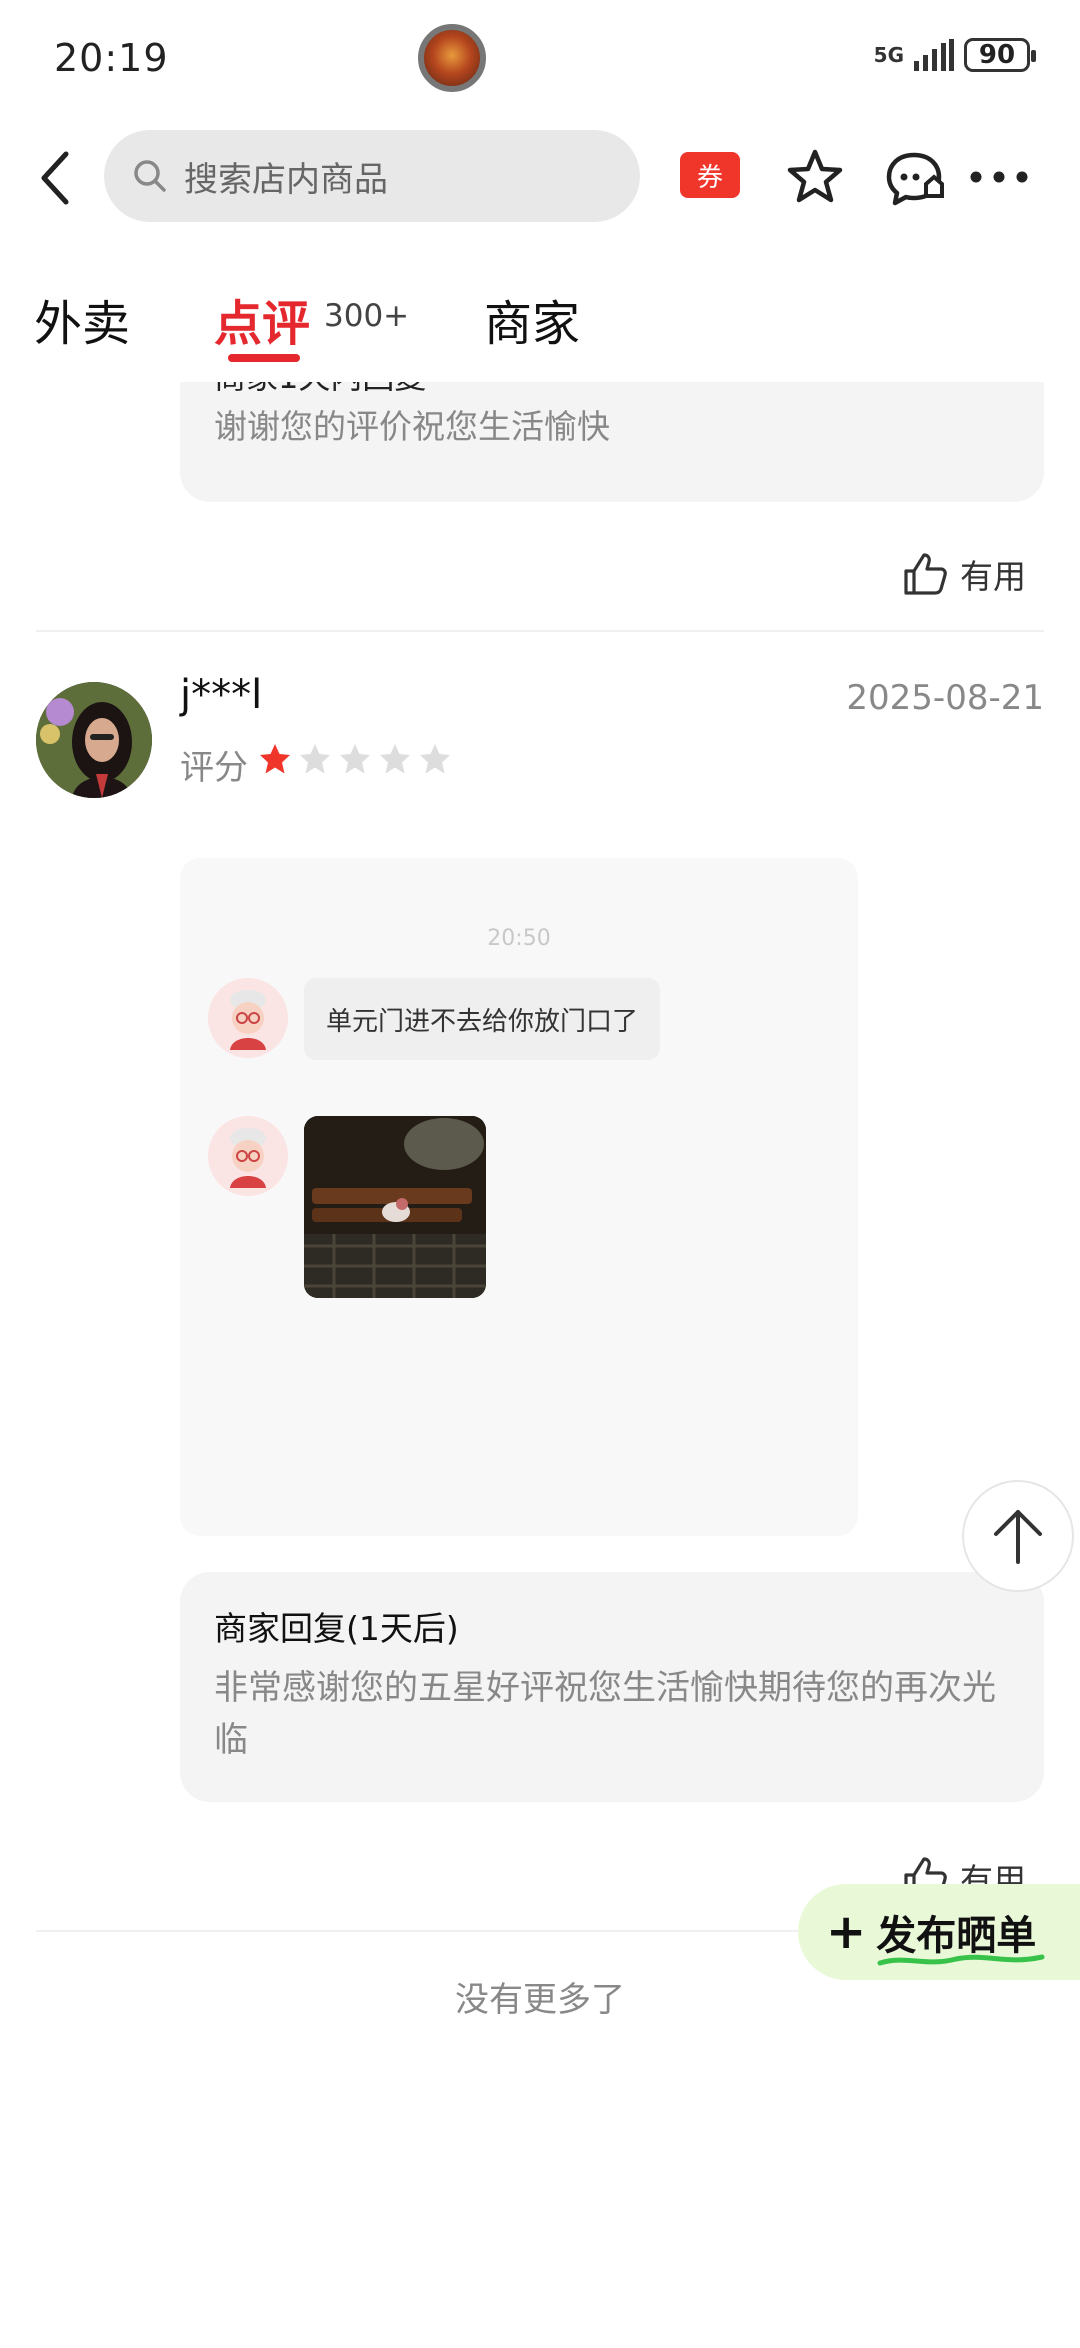  What do you see at coordinates (934, 55) in the screenshot?
I see `signal-icon` at bounding box center [934, 55].